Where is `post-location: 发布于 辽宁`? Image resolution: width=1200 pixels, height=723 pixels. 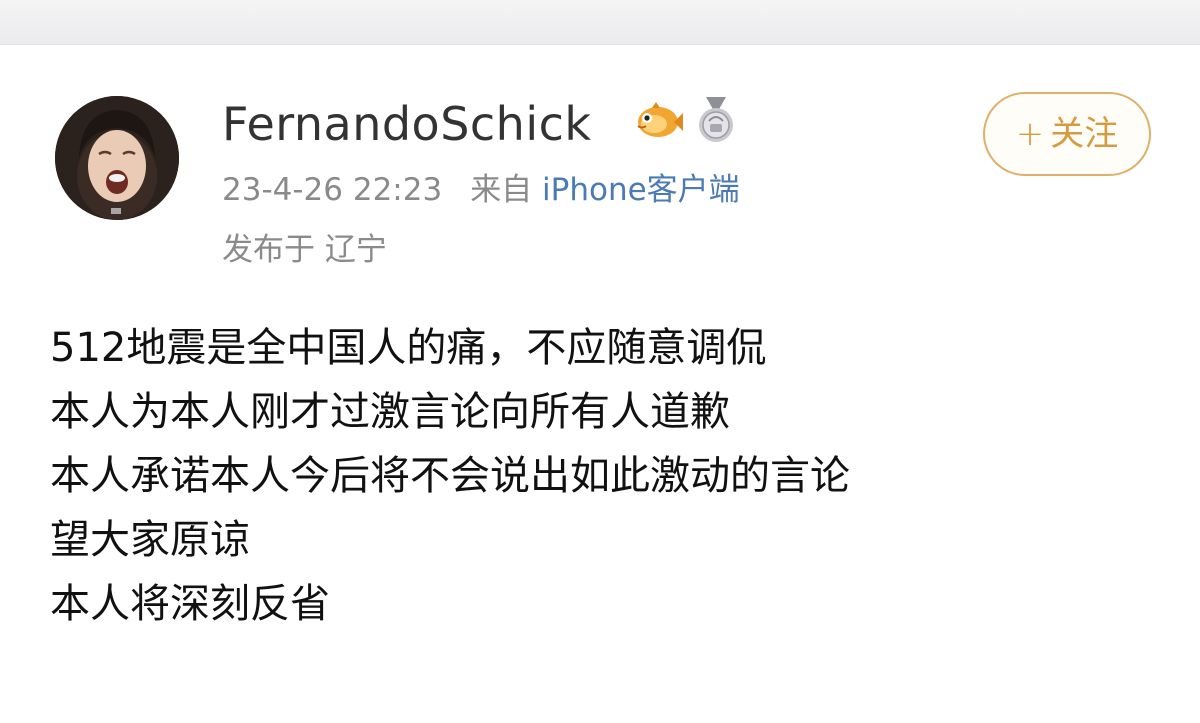
post-location: 发布于 辽宁 is located at coordinates (304, 250).